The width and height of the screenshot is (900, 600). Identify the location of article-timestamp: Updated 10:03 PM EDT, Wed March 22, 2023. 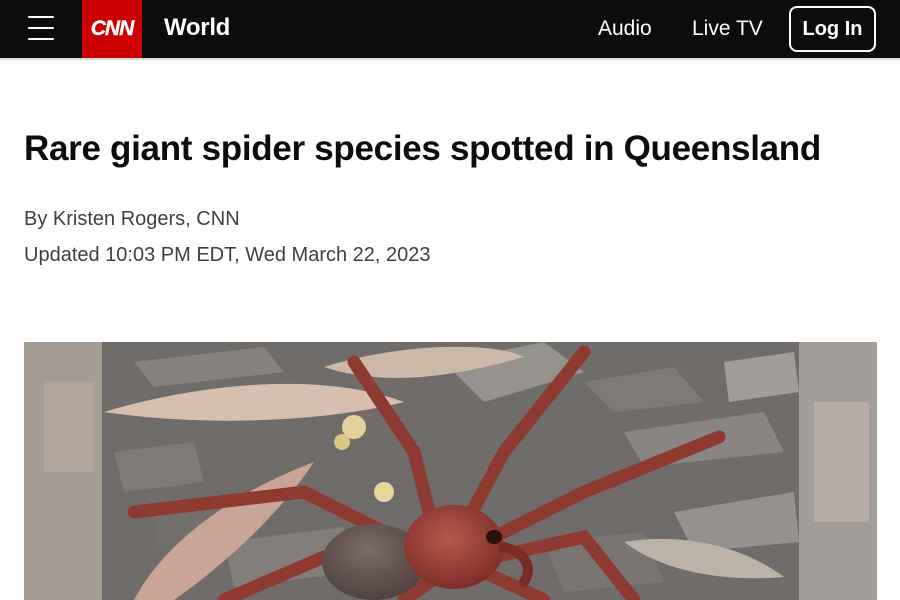
(227, 255).